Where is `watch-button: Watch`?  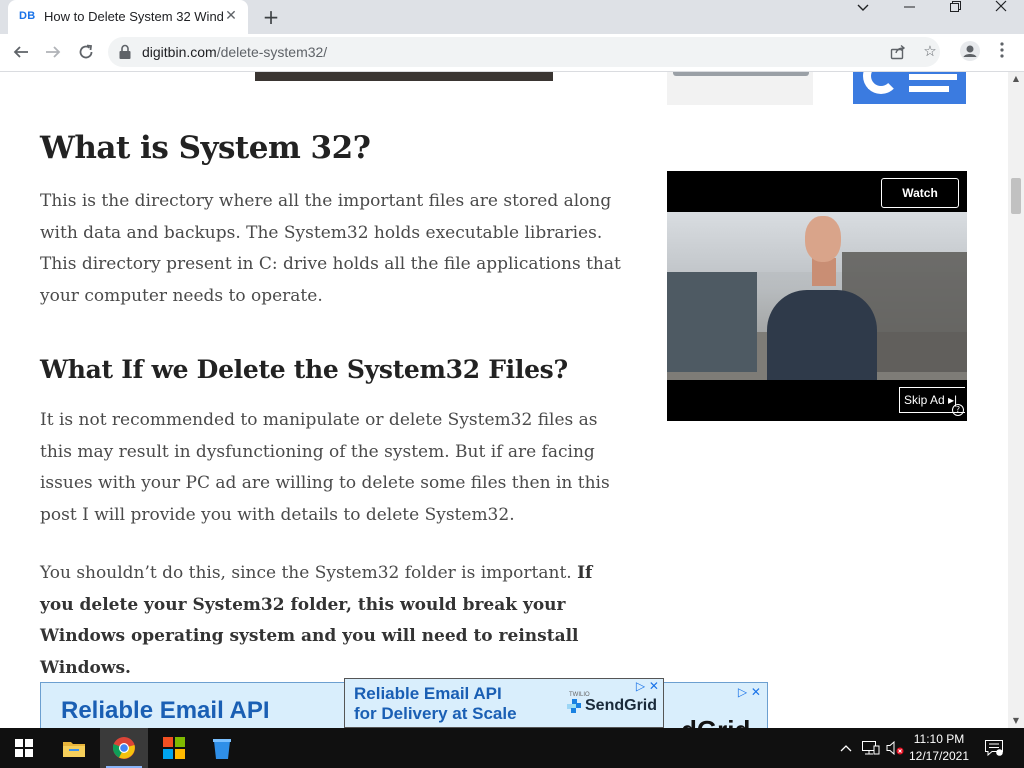
watch-button: Watch is located at coordinates (920, 193).